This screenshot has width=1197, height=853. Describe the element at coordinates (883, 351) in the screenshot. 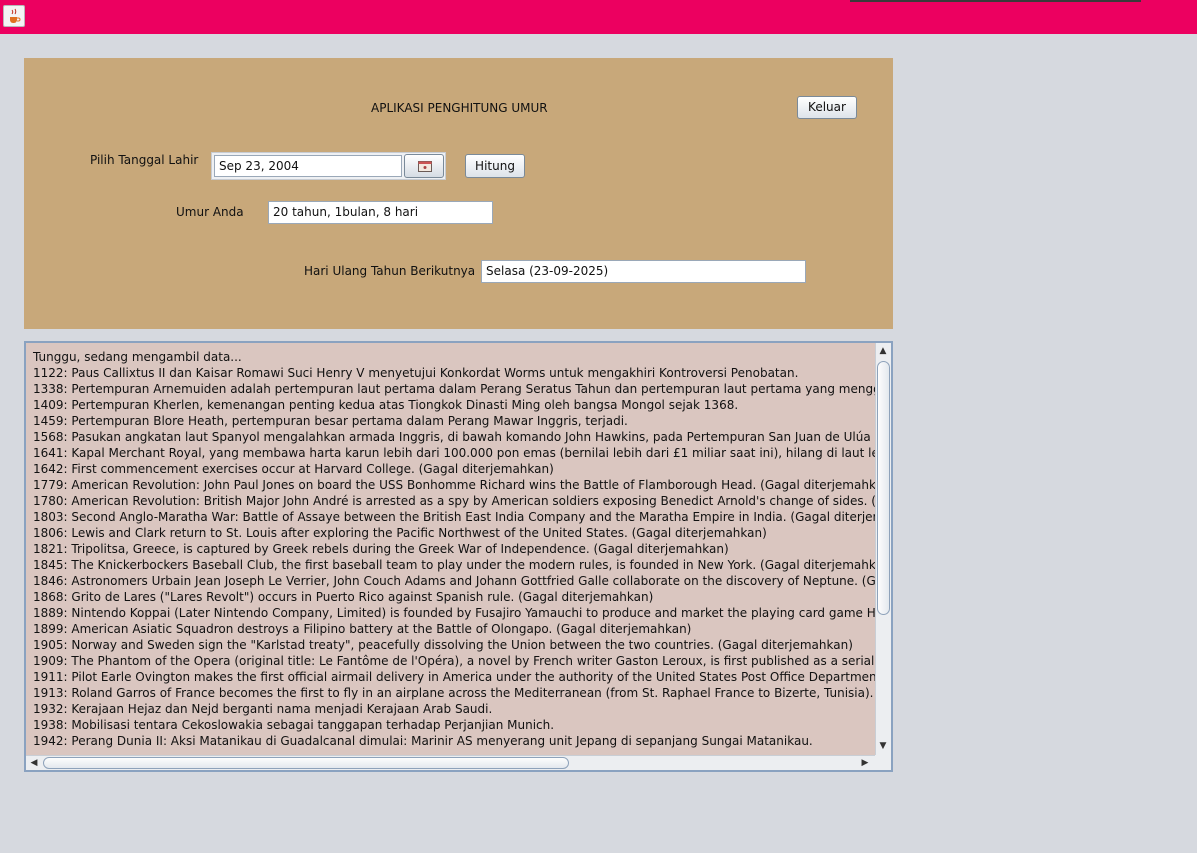

I see `arrow-up-icon: ▲` at that location.